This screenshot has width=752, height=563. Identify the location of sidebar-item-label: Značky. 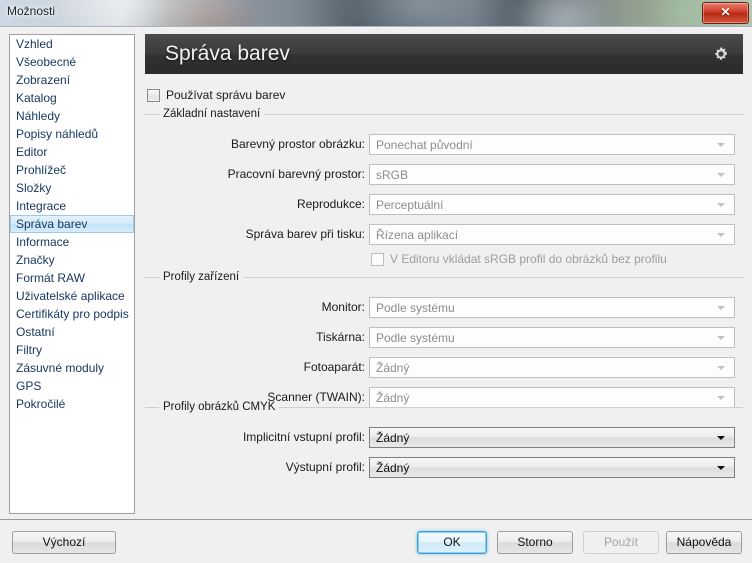
(35, 260).